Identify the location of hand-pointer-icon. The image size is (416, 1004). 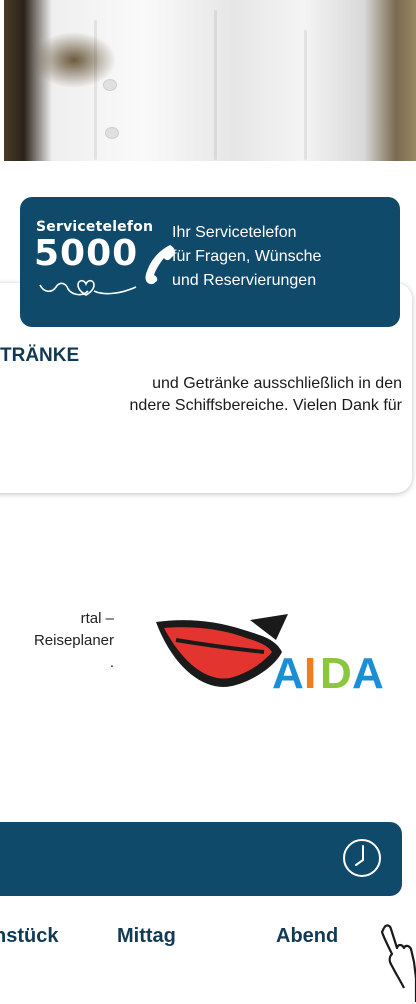
(398, 963).